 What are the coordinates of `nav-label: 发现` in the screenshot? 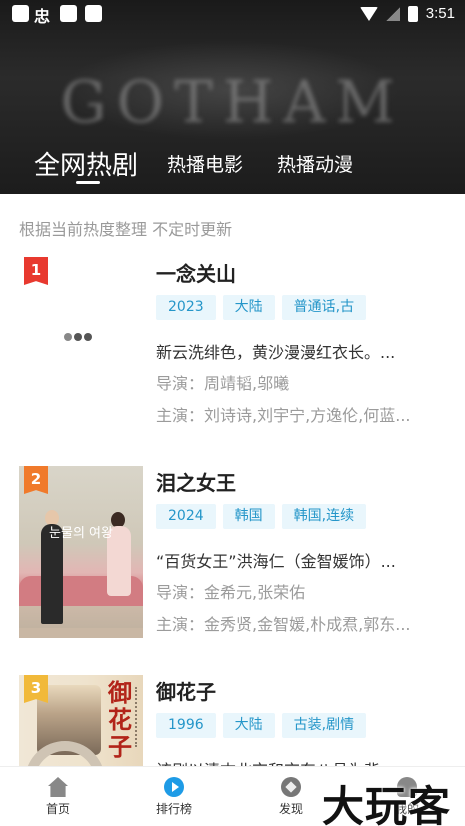 It's located at (290, 809).